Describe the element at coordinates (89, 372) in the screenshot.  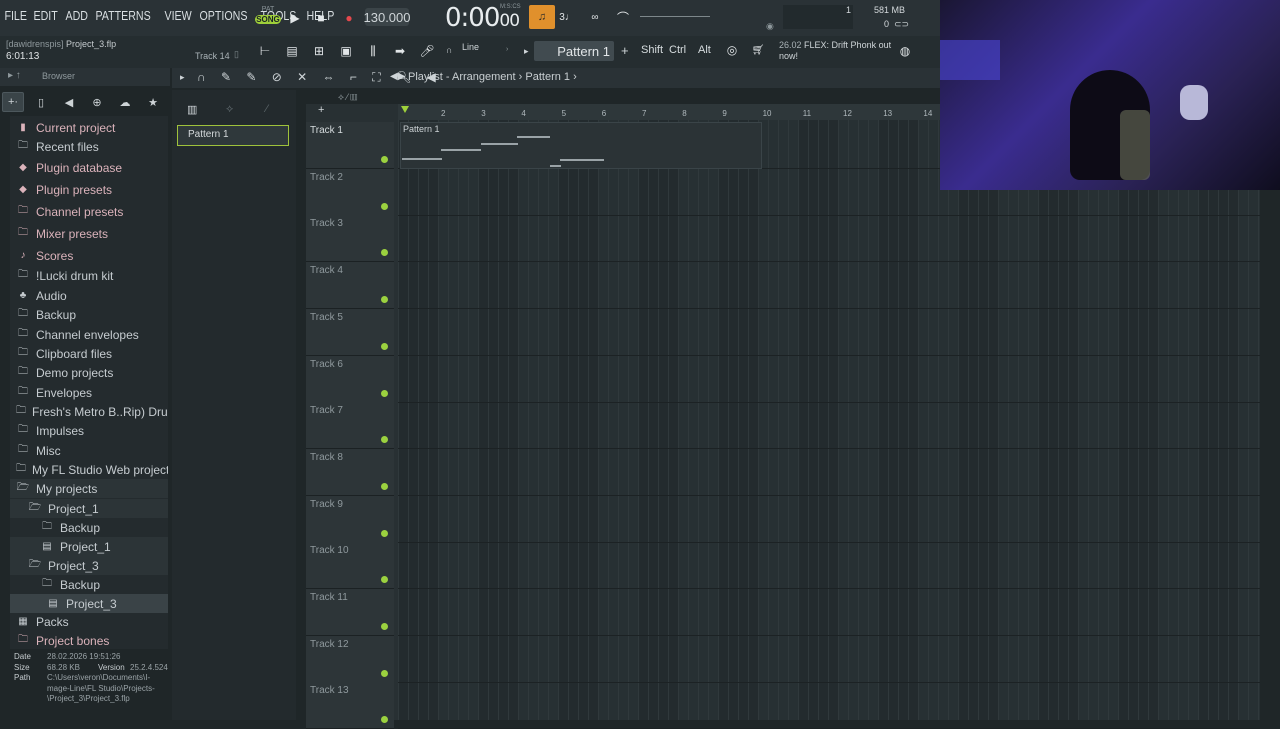
I see `browser-item: 🗀 Demo projects` at that location.